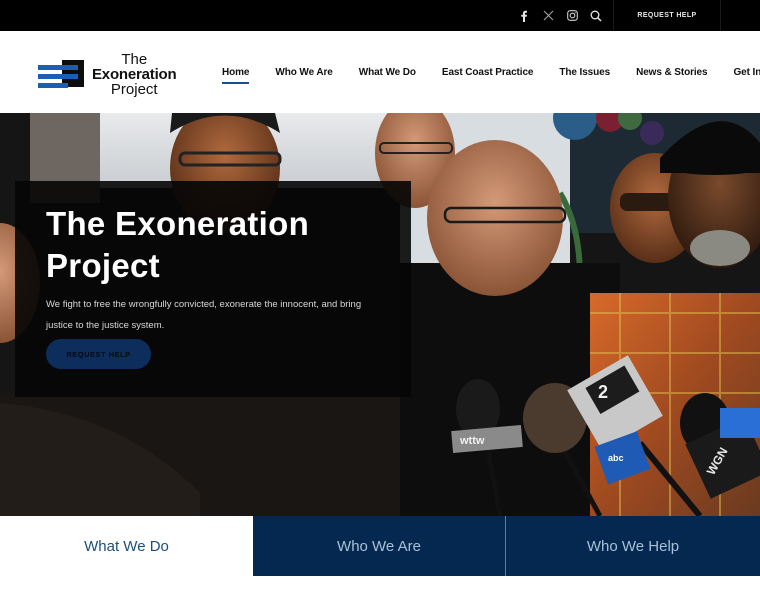 The width and height of the screenshot is (760, 600). What do you see at coordinates (380, 15) in the screenshot?
I see `utility-bar: REQUEST HELP` at bounding box center [380, 15].